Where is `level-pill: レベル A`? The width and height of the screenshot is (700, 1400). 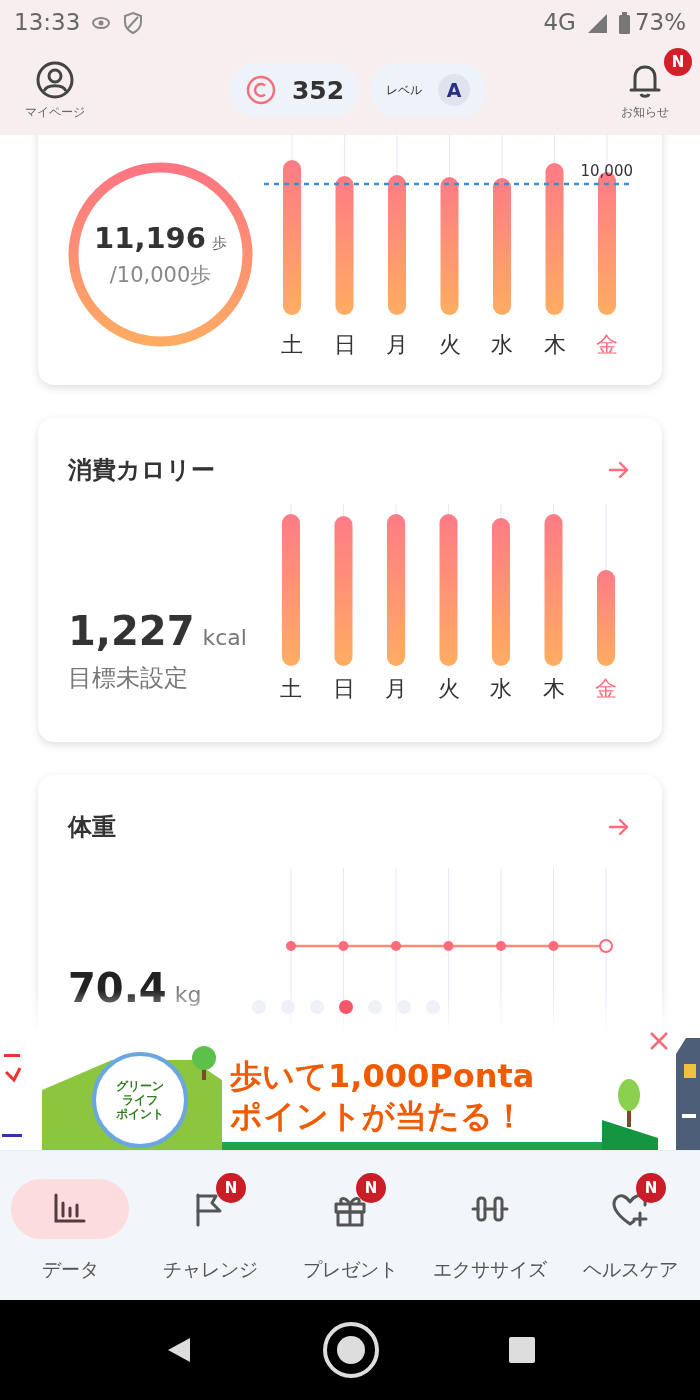 level-pill: レベル A is located at coordinates (428, 90).